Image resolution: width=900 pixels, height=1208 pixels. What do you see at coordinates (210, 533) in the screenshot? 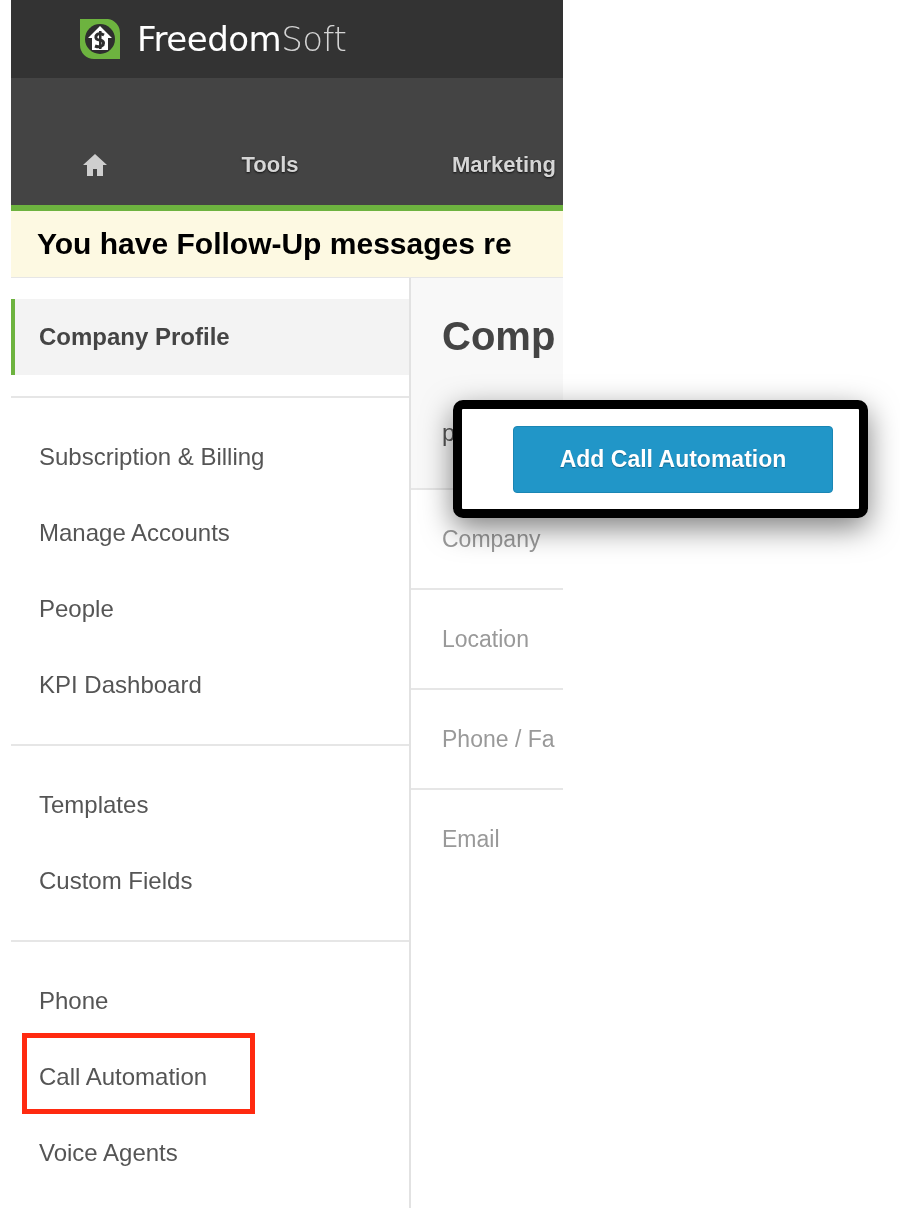
I see `sidebar-item: Manage Accounts` at bounding box center [210, 533].